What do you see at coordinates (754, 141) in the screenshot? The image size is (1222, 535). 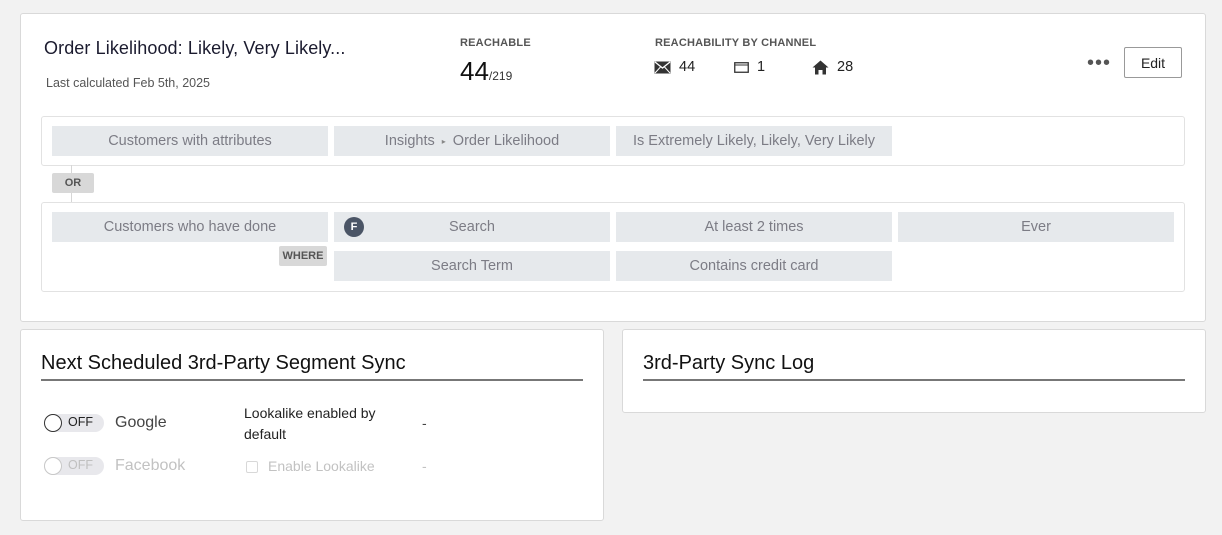 I see `attribute-operator-chip: Is Extremely Likely, Likely, Very Likely` at bounding box center [754, 141].